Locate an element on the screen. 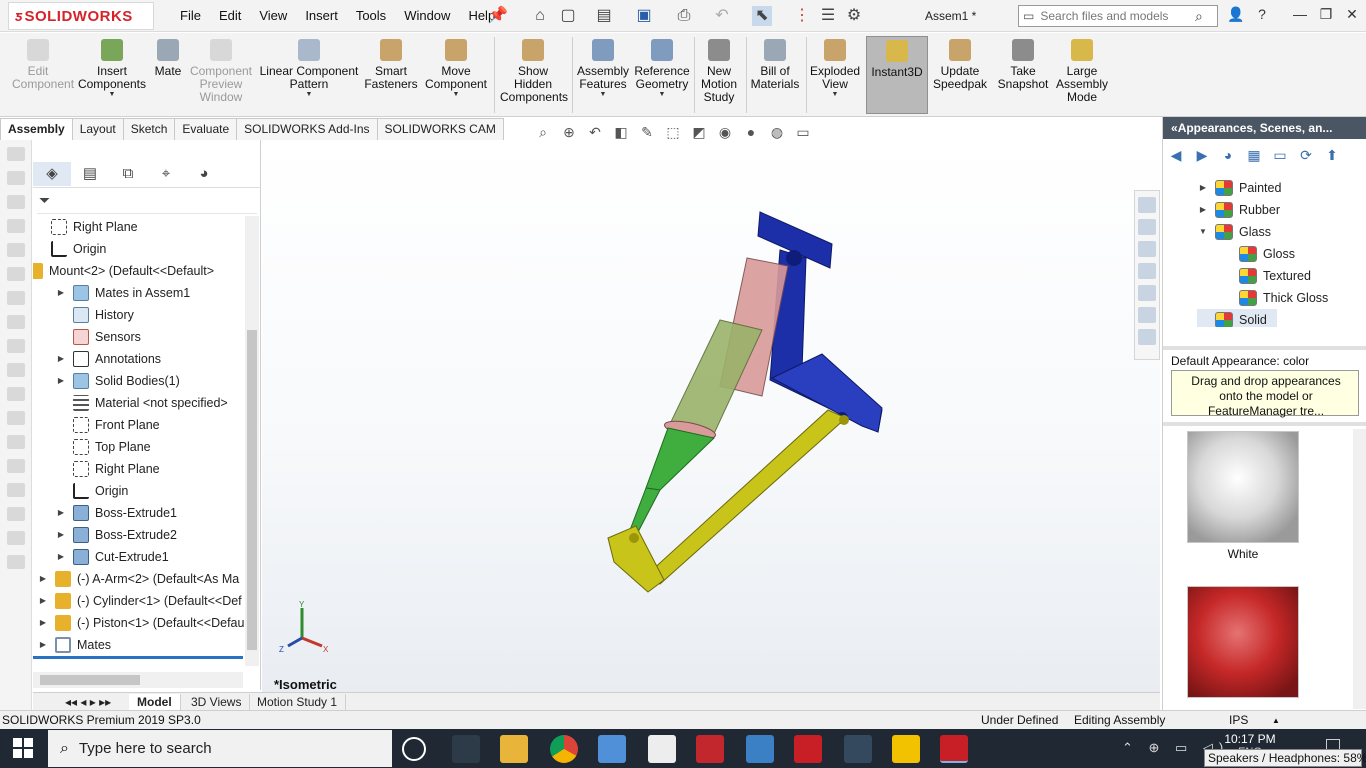  apply-scene-icon: ◍ is located at coordinates (777, 132).